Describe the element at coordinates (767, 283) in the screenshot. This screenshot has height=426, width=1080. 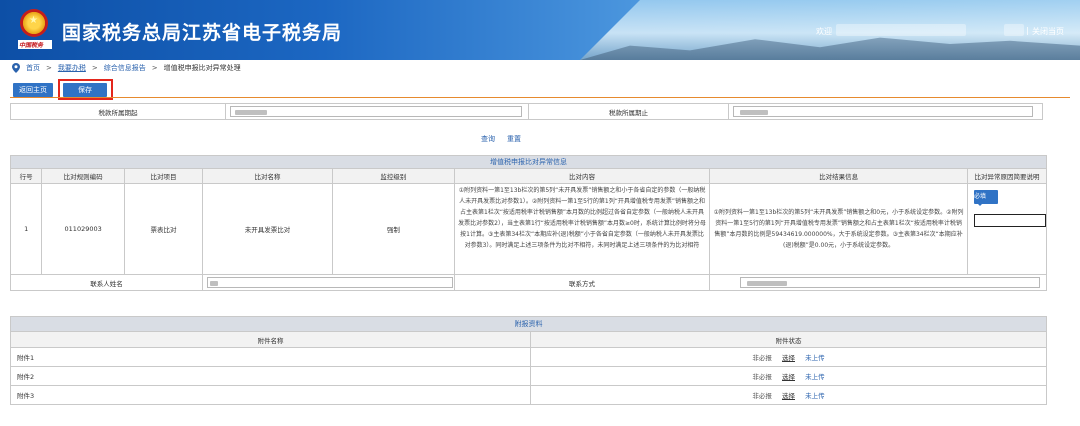
I see `redacted-phone` at that location.